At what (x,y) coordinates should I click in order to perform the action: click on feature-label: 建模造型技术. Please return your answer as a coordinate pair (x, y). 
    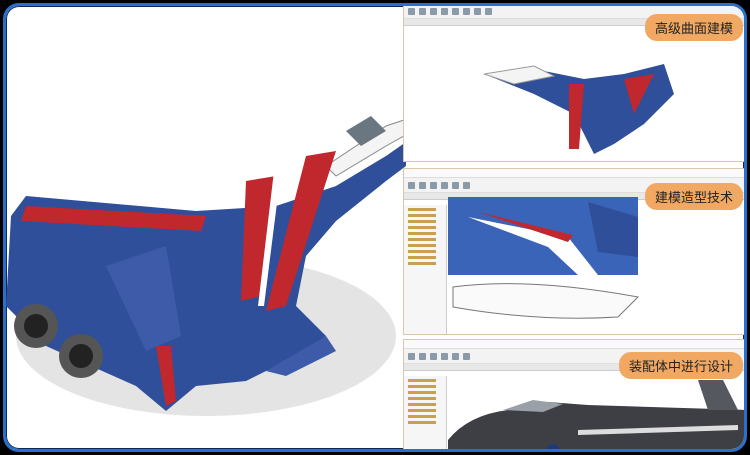
    Looking at the image, I should click on (693, 196).